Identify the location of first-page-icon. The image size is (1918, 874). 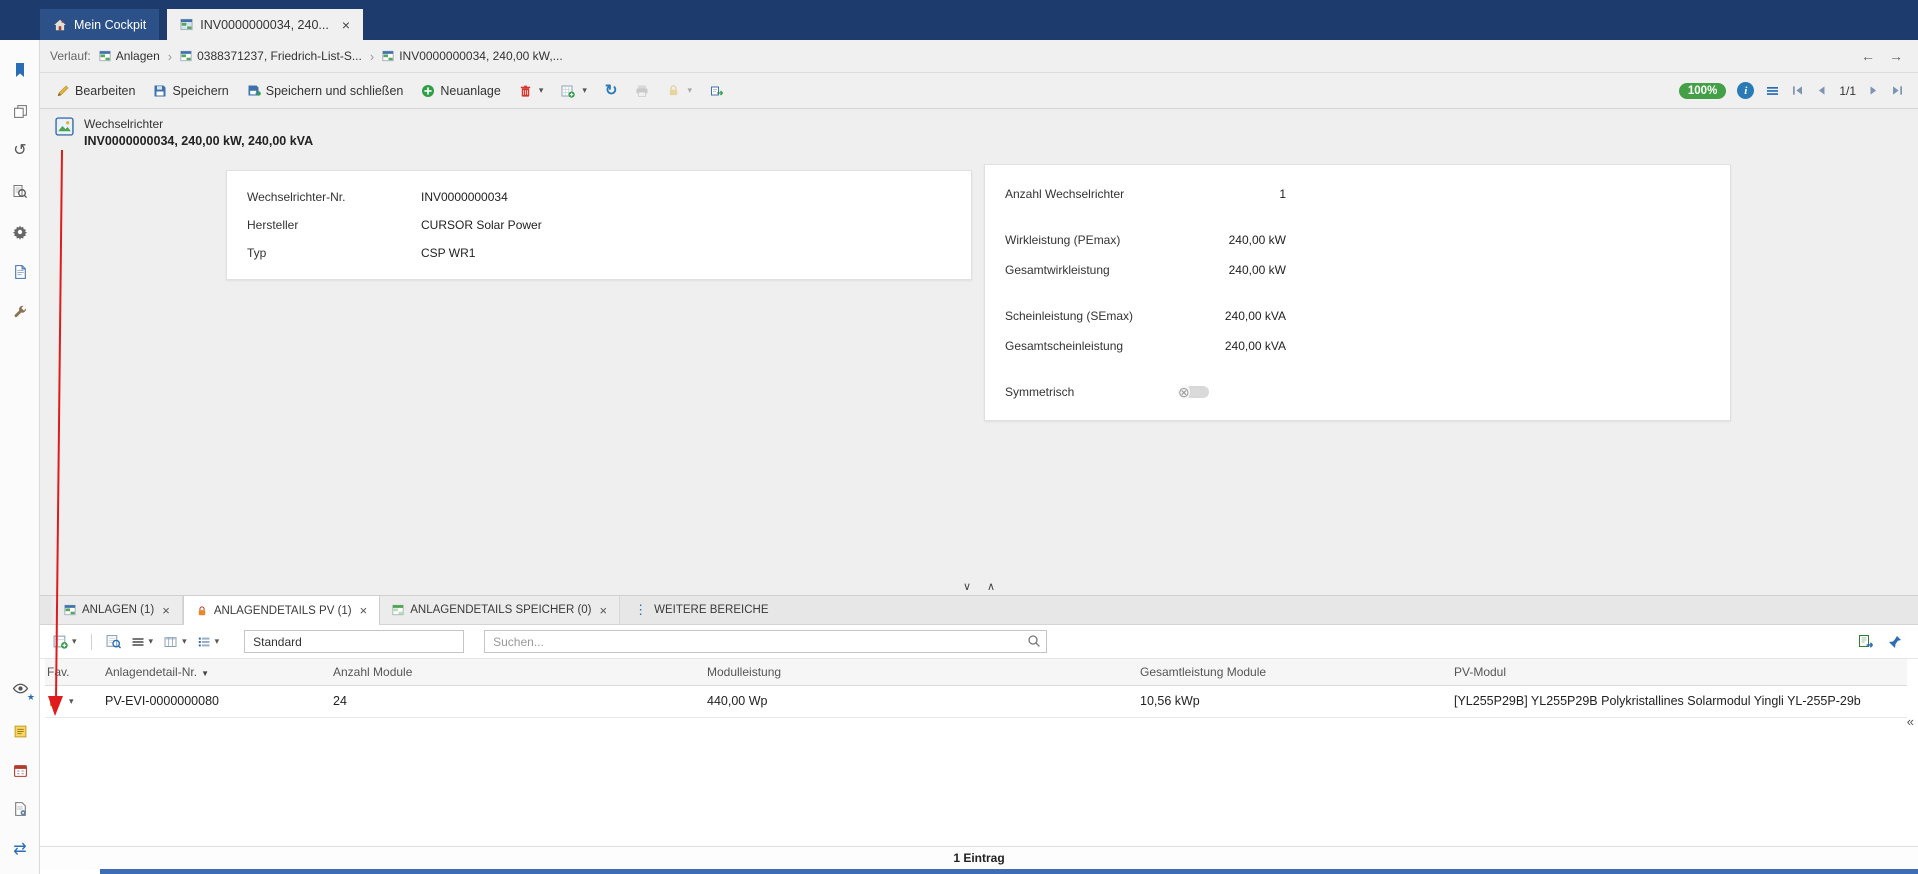
(1797, 90).